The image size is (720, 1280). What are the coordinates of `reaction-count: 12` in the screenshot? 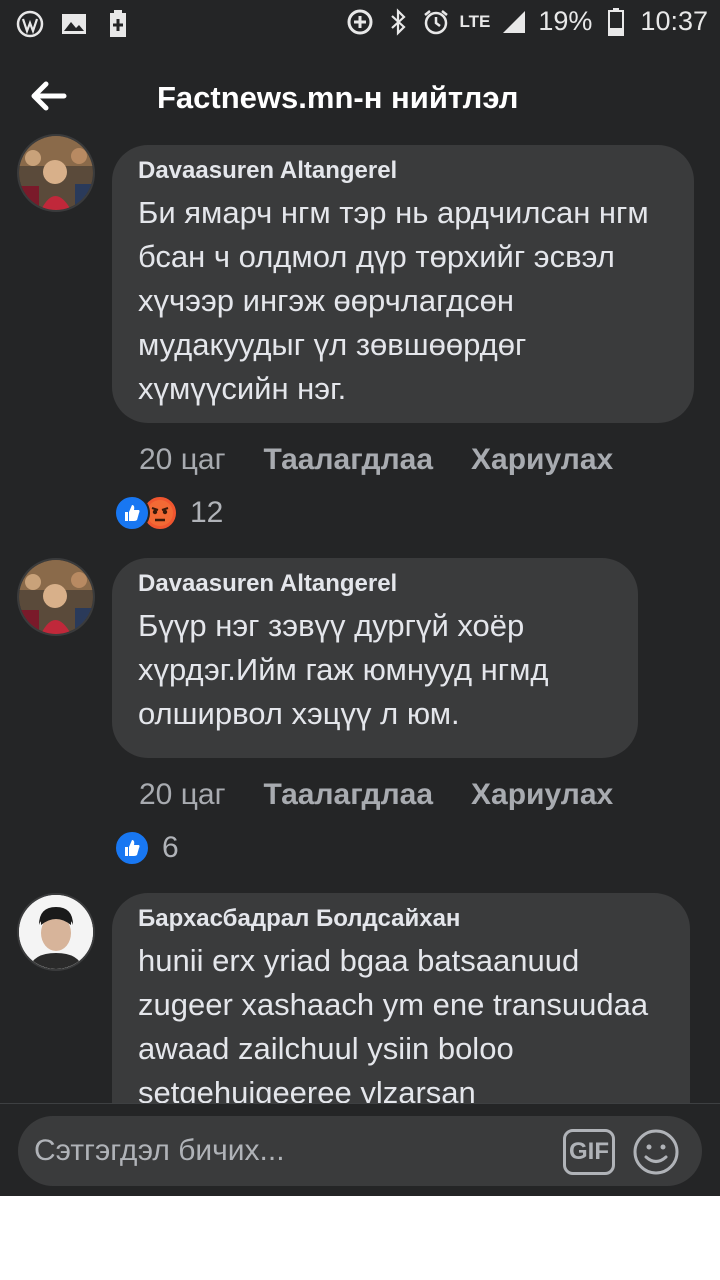 It's located at (207, 512).